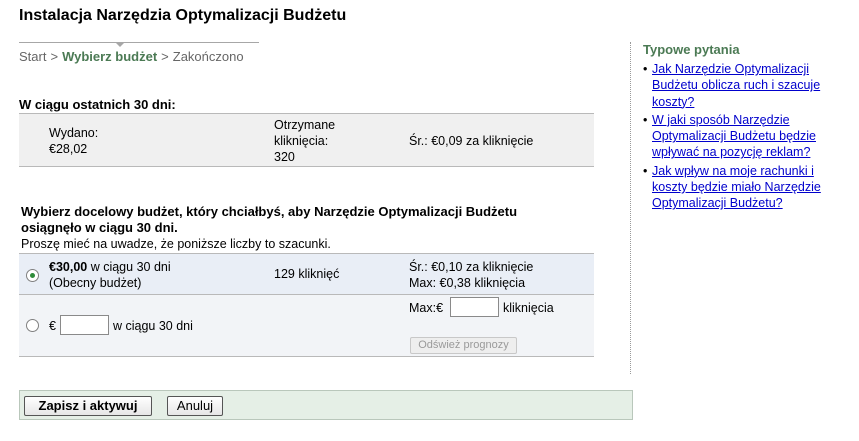 The height and width of the screenshot is (441, 859). I want to click on breadcrumb-step-choose-budget: Wybierz budżet, so click(110, 56).